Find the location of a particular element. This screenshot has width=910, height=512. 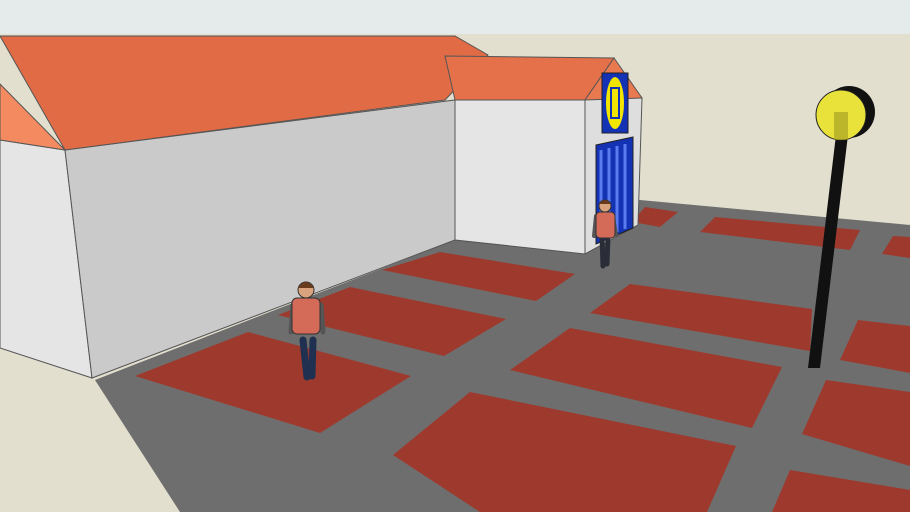

annex-side-wall is located at coordinates (520, 177).